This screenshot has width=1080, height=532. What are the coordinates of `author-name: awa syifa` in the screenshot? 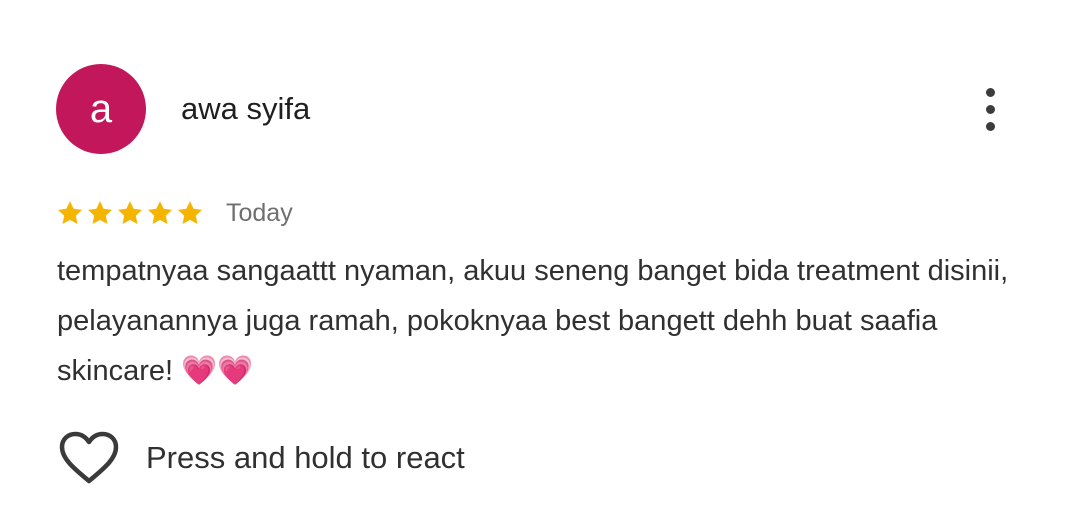 It's located at (245, 109).